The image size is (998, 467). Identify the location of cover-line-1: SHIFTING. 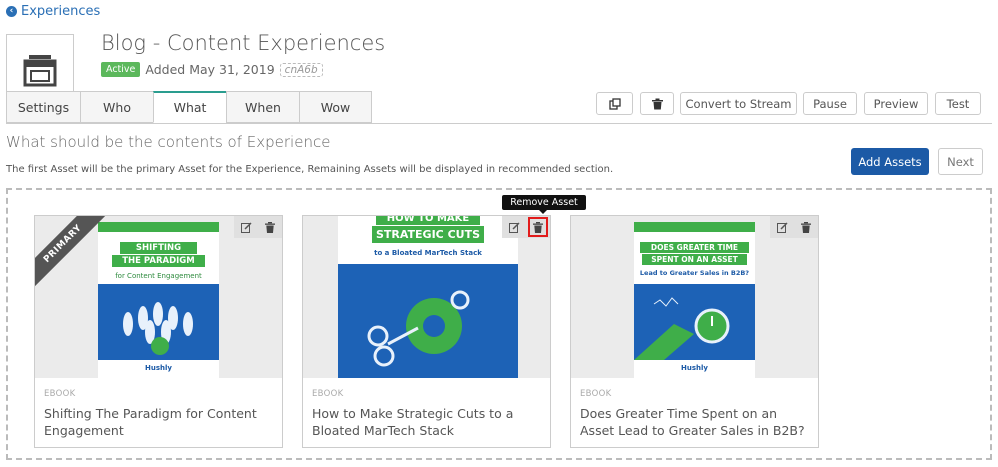
(158, 248).